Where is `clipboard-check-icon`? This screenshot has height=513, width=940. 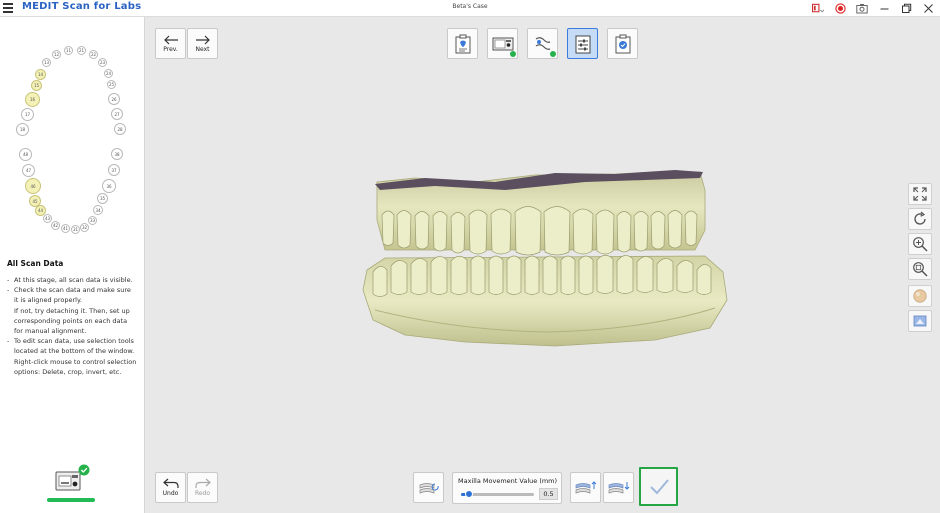
clipboard-check-icon is located at coordinates (622, 43).